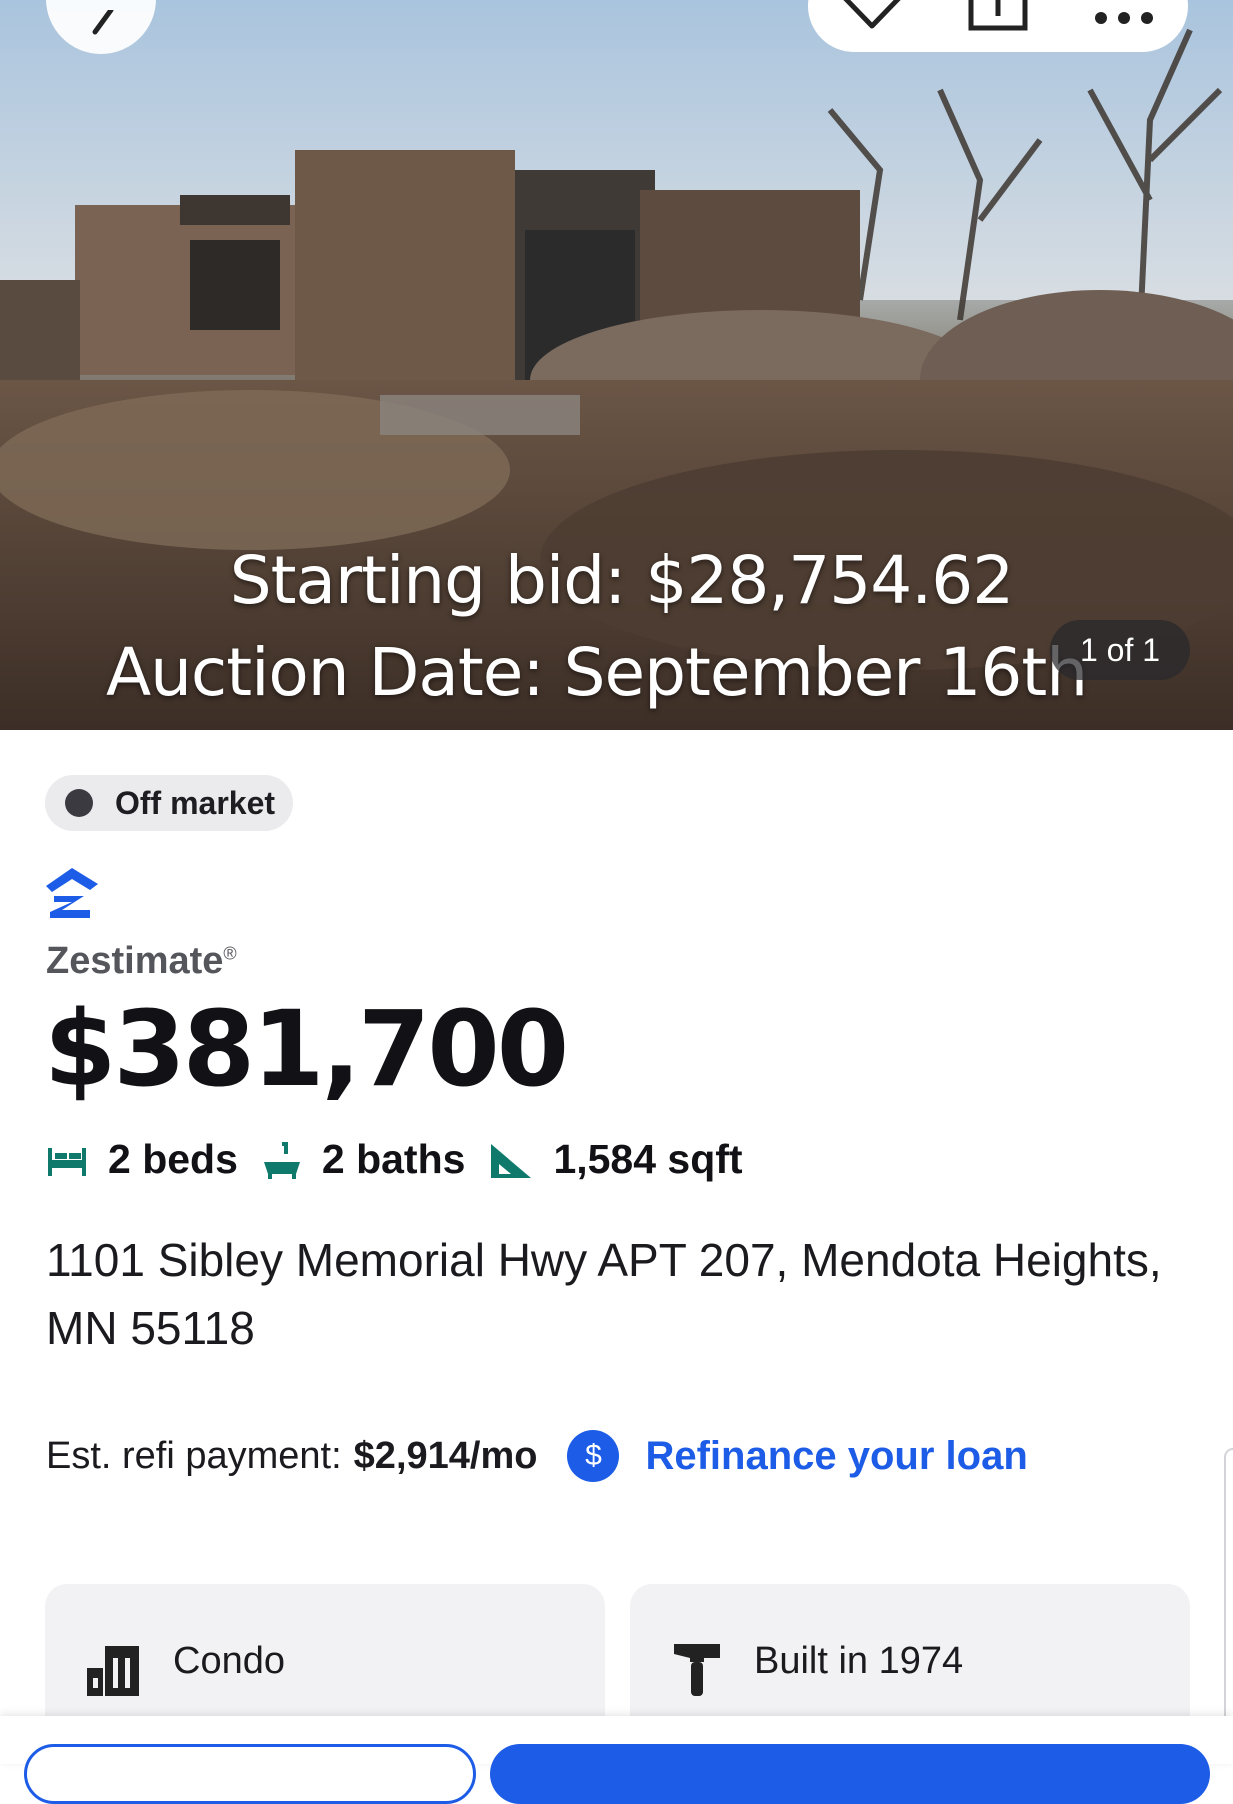 The width and height of the screenshot is (1233, 1804). Describe the element at coordinates (229, 1661) in the screenshot. I see `home-type-text: Condo` at that location.